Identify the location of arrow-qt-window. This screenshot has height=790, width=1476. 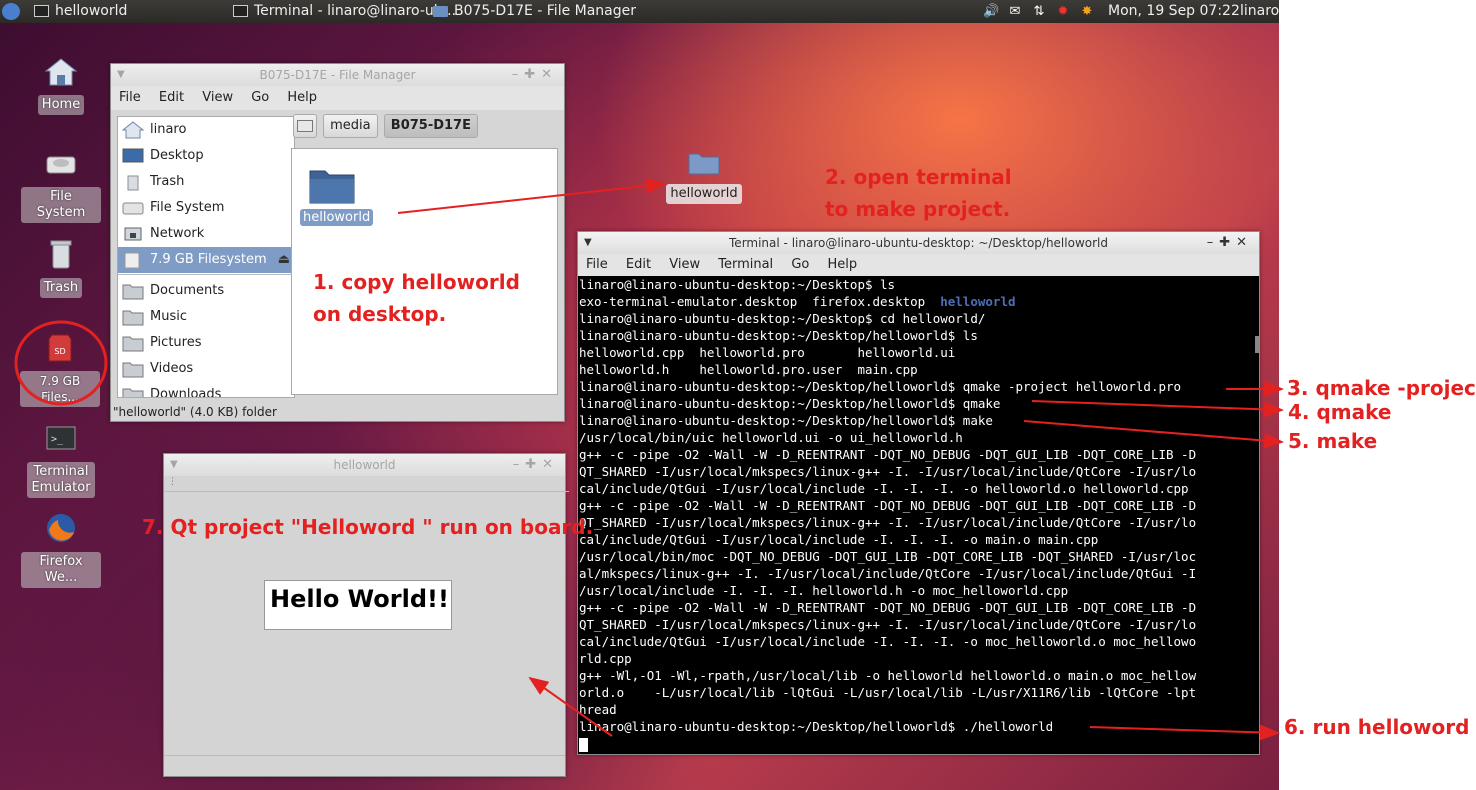
(570, 706).